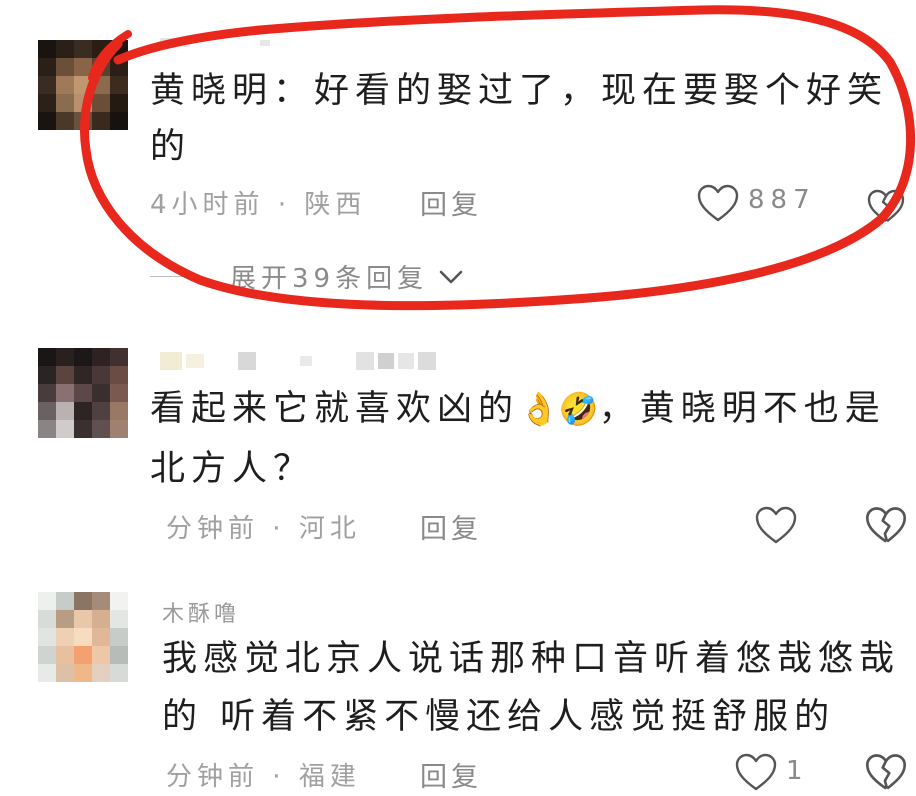 Image resolution: width=916 pixels, height=796 pixels. What do you see at coordinates (207, 205) in the screenshot?
I see `comment-time: 4小时前` at bounding box center [207, 205].